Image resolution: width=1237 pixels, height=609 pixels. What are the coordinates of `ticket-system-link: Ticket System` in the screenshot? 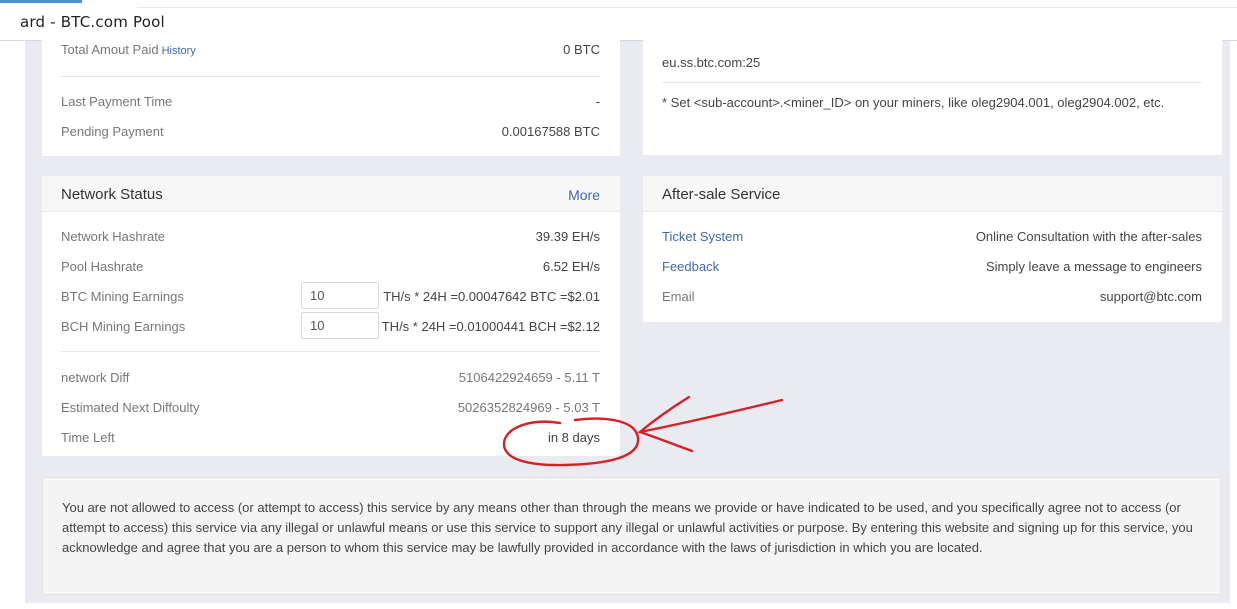 It's located at (702, 236).